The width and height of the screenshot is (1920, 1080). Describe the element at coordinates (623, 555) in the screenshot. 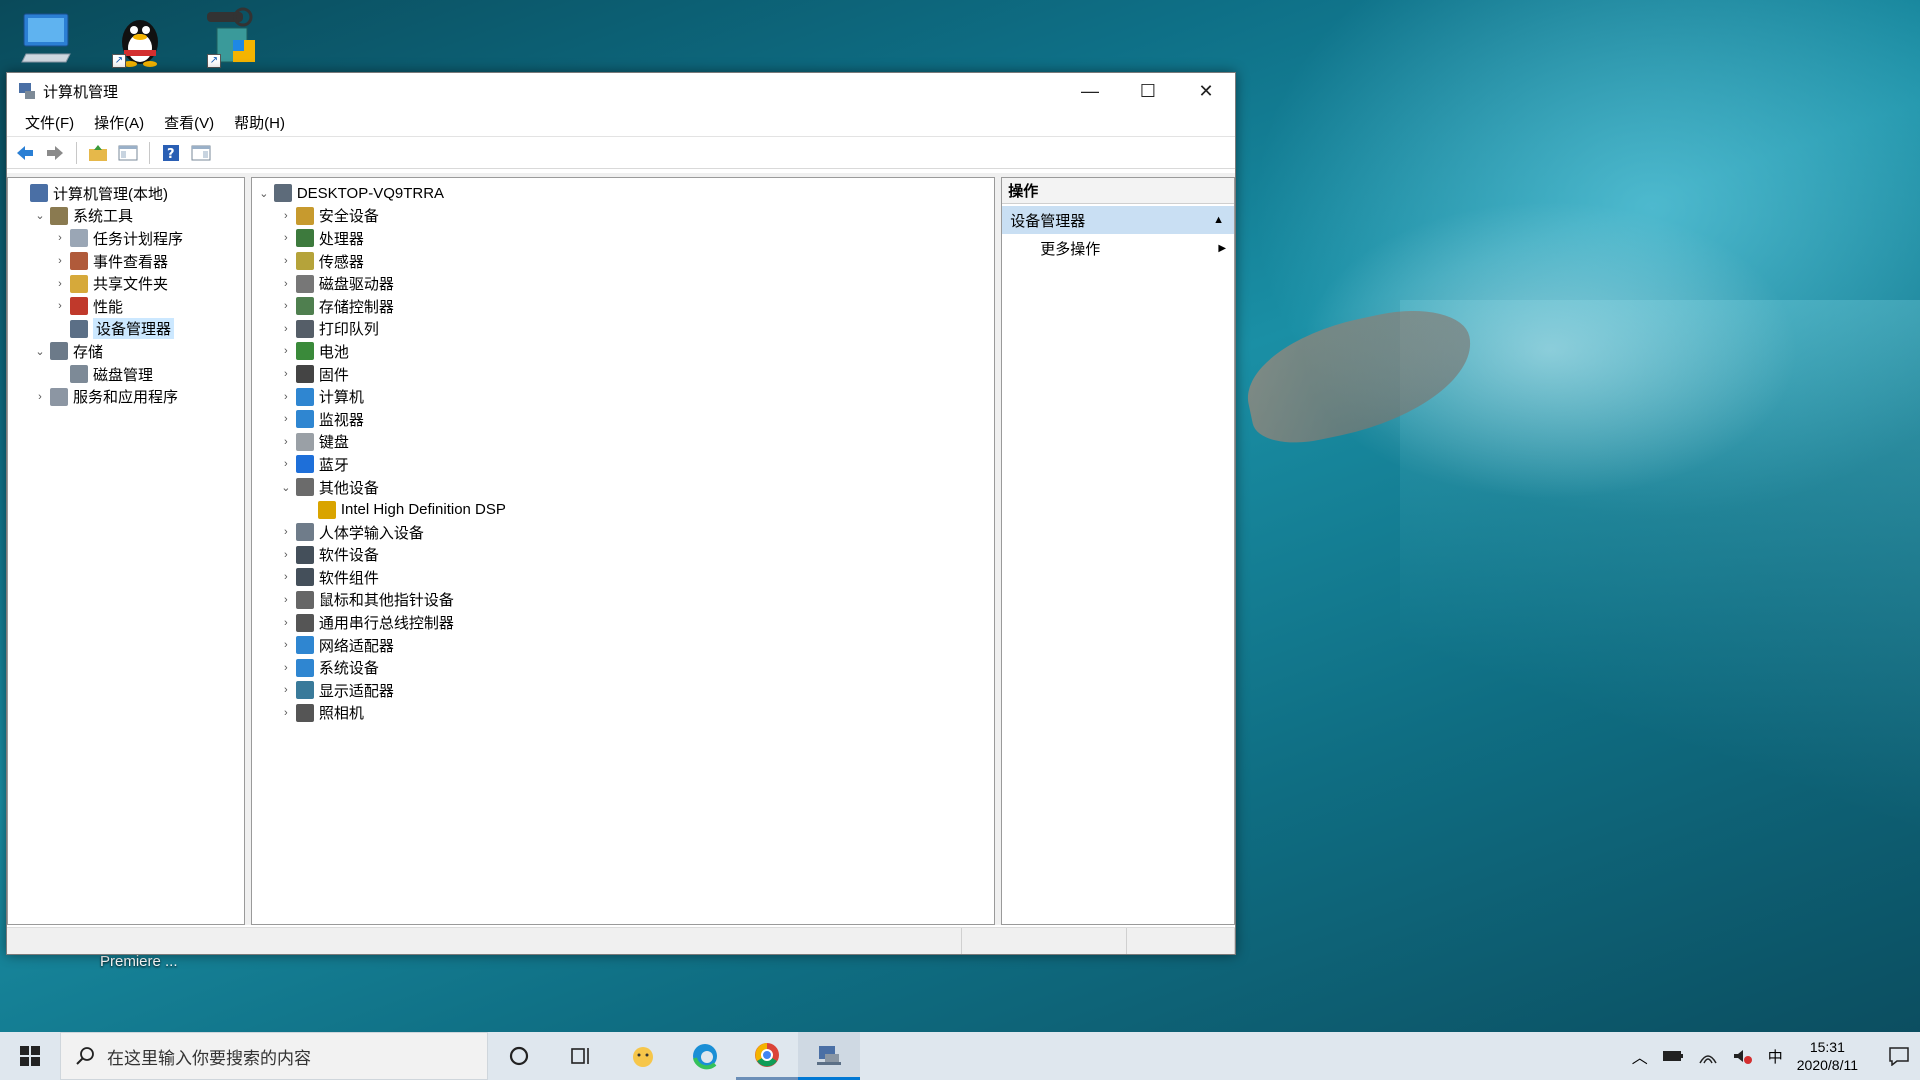

I see `device-tree-item: › 软件设备` at that location.